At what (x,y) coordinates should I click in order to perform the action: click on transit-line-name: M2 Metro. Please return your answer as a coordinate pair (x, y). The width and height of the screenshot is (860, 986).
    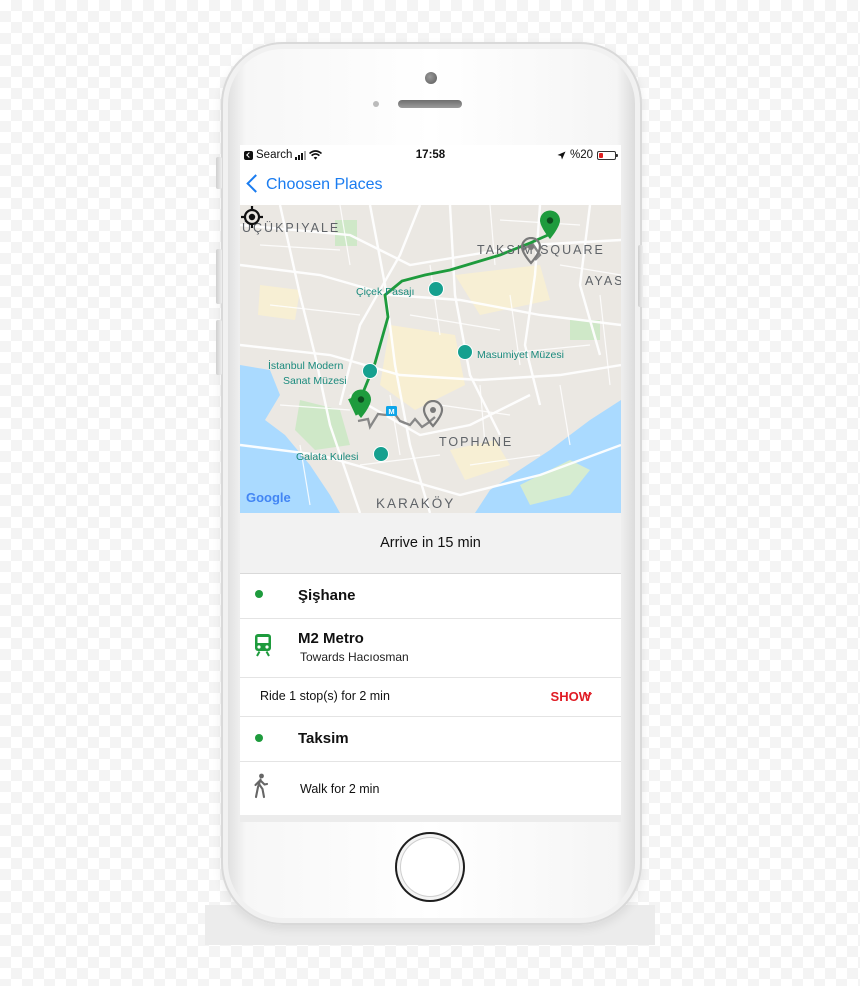
    Looking at the image, I should click on (331, 638).